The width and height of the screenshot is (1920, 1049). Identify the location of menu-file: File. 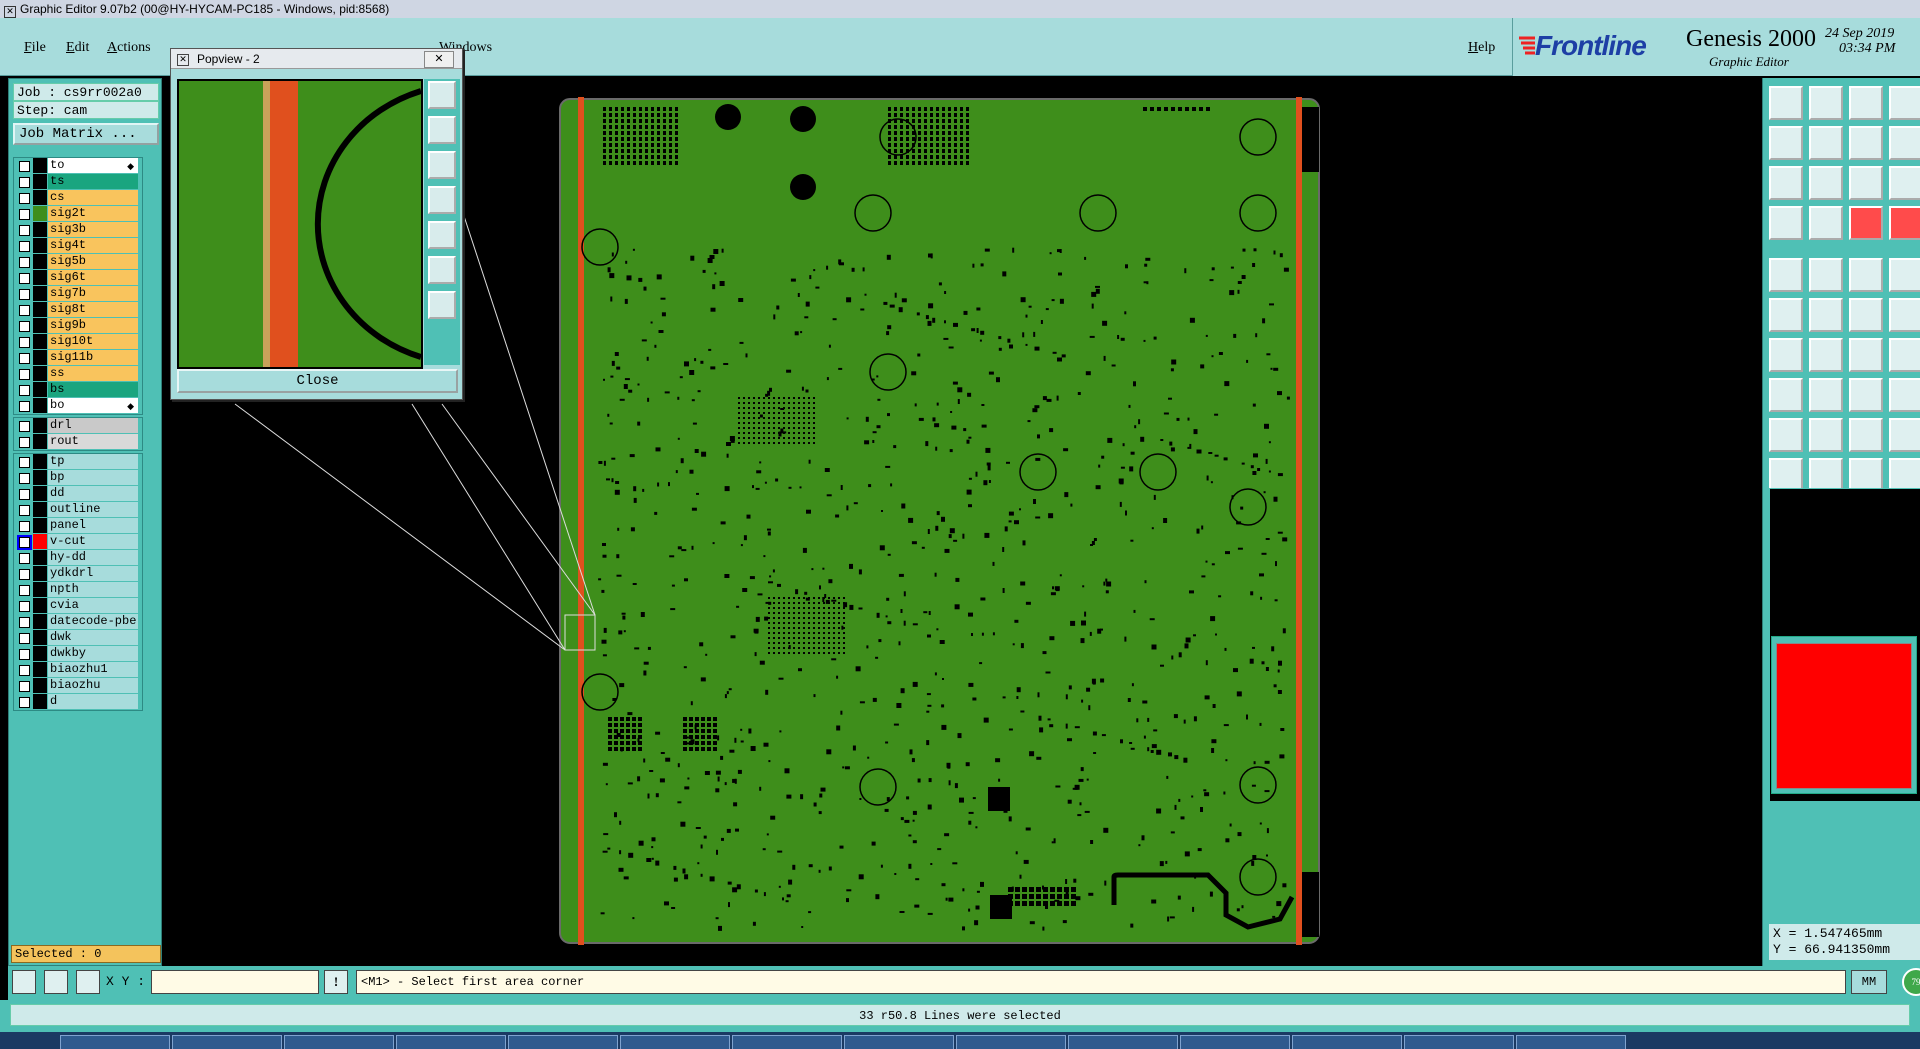
(35, 48).